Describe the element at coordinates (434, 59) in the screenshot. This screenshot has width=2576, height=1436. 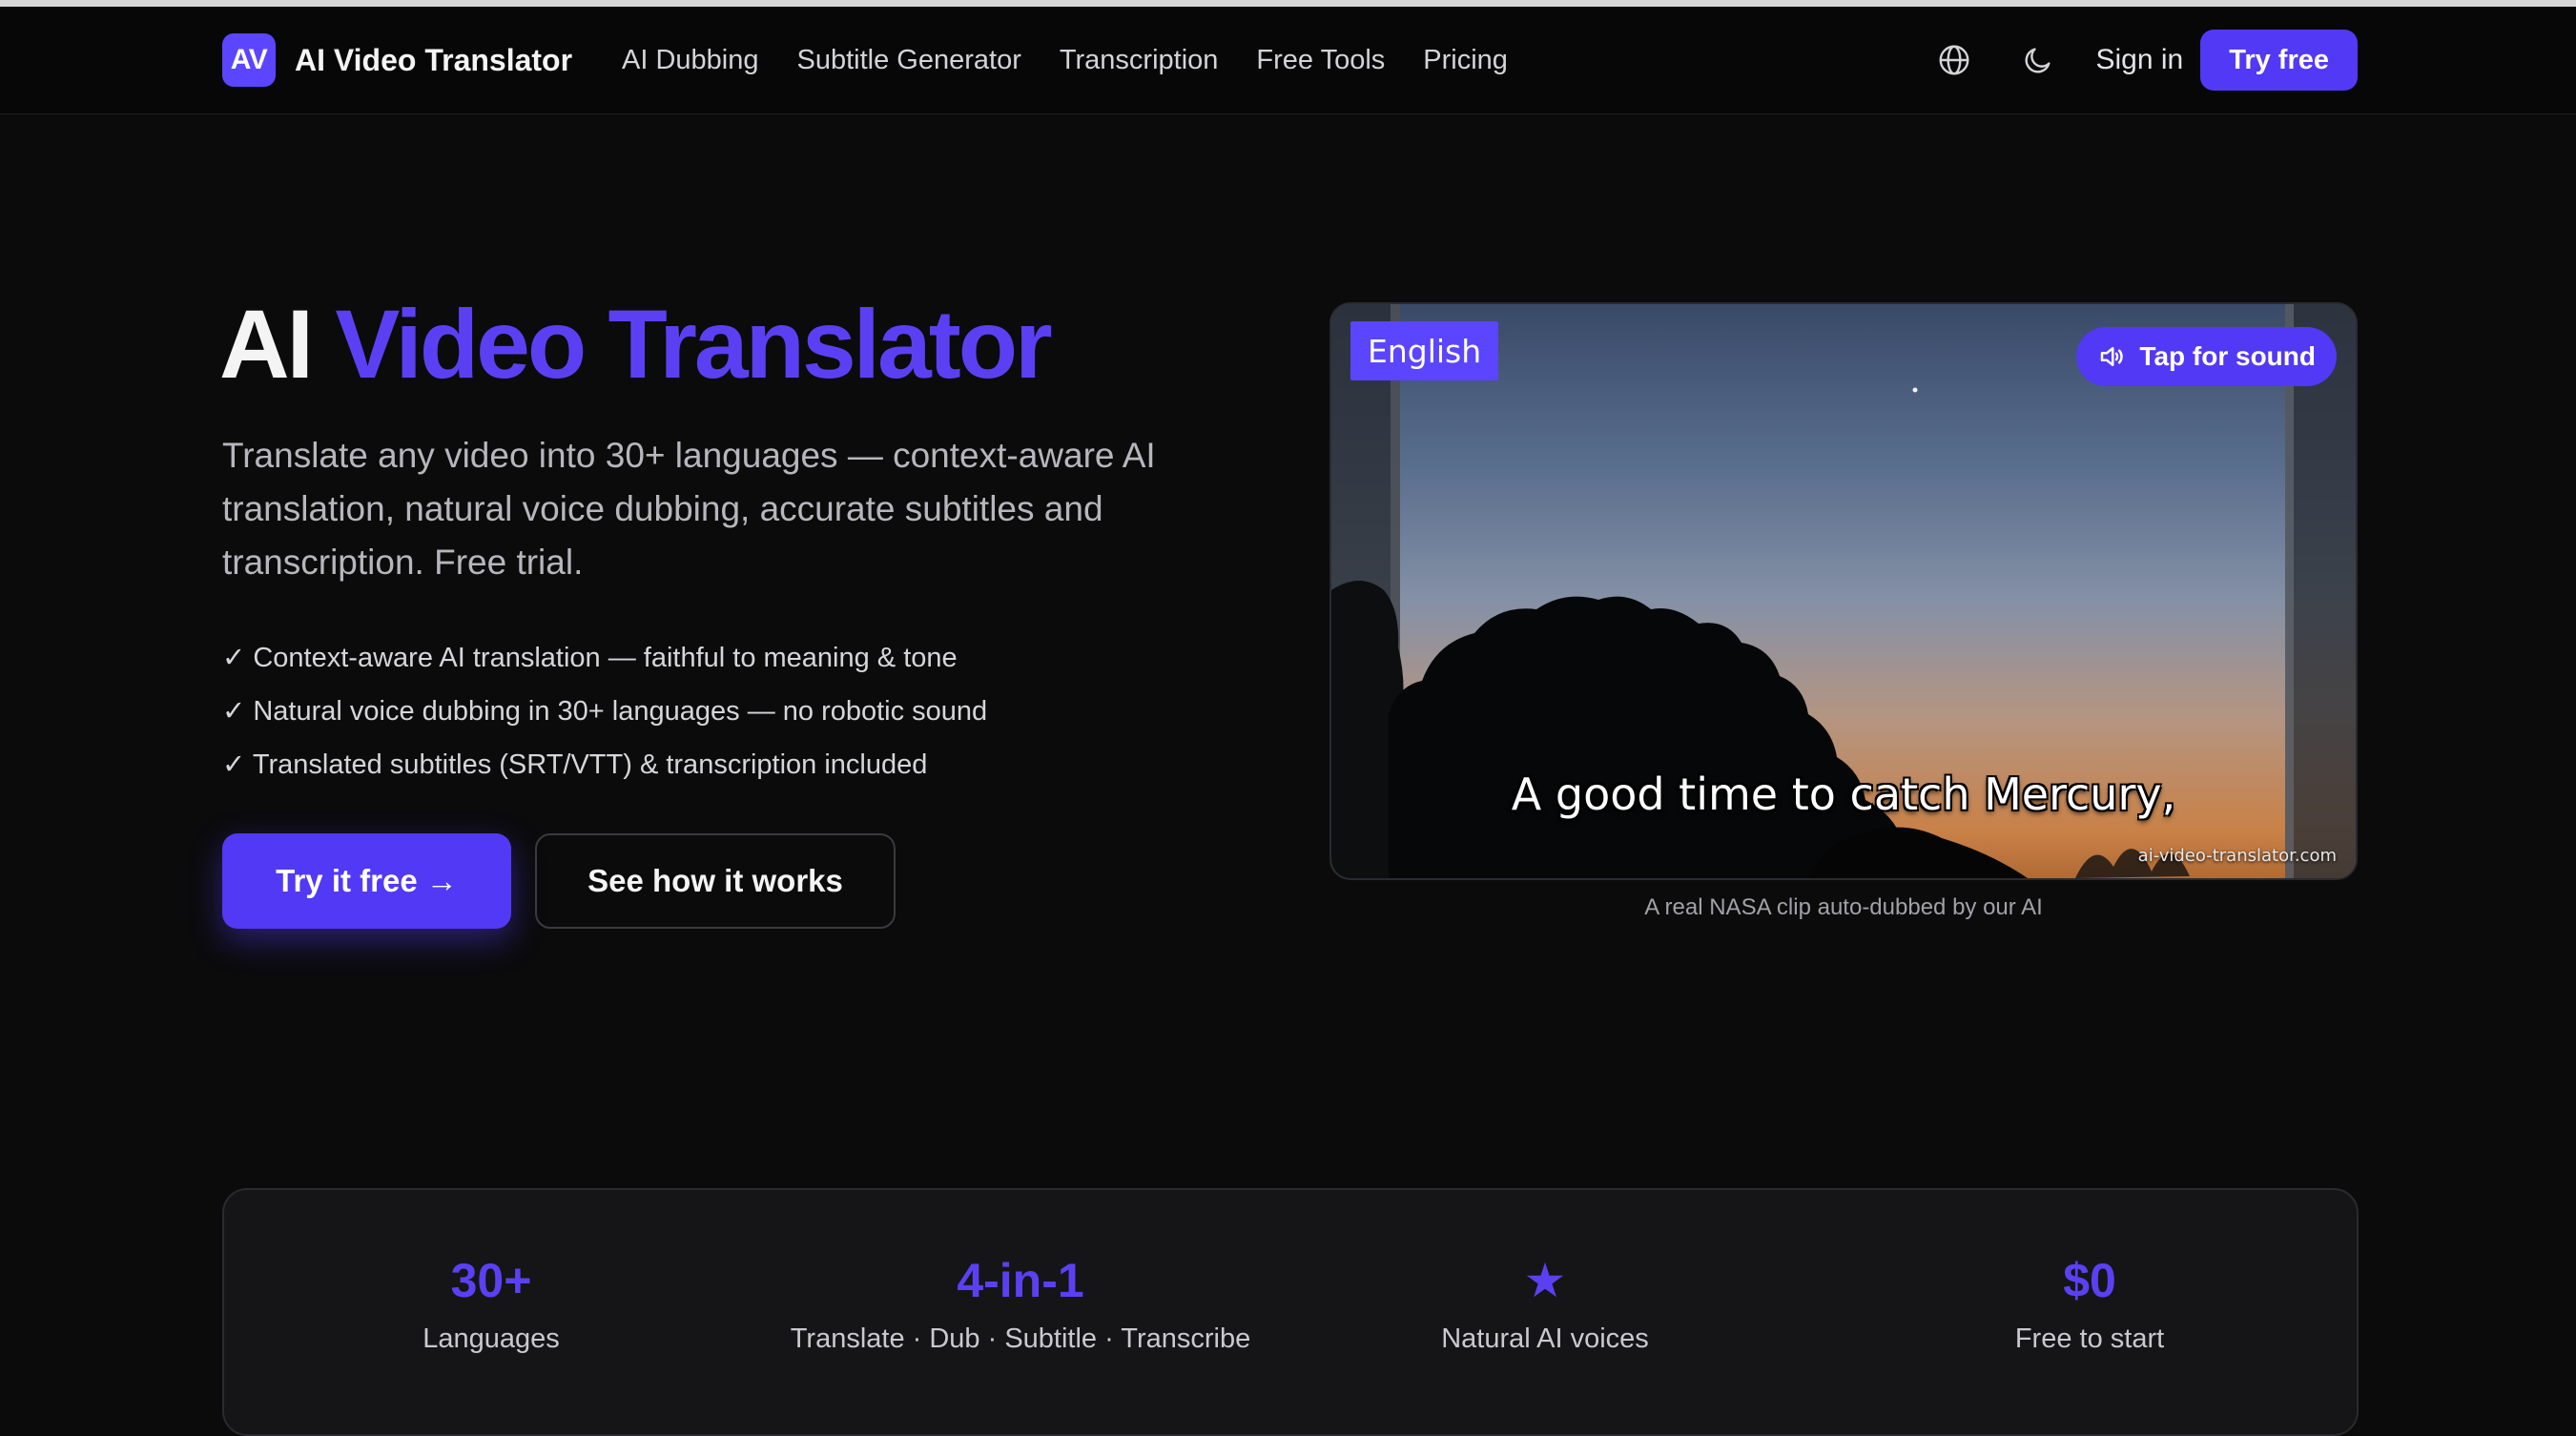
I see `brand-name: AI Video Translator` at that location.